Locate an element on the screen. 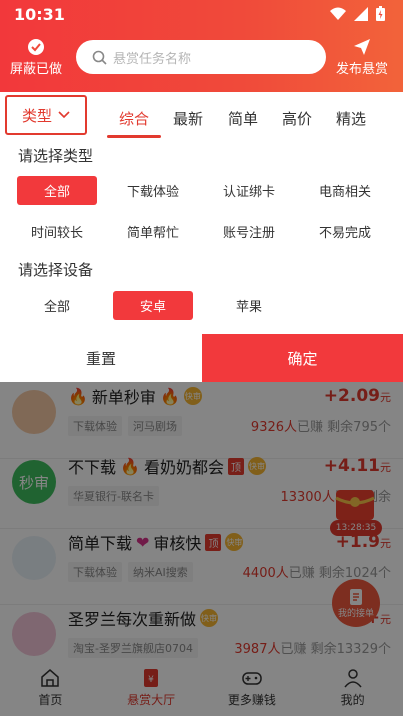 The height and width of the screenshot is (716, 403). type-chip-long-time: 时间较长 is located at coordinates (57, 231).